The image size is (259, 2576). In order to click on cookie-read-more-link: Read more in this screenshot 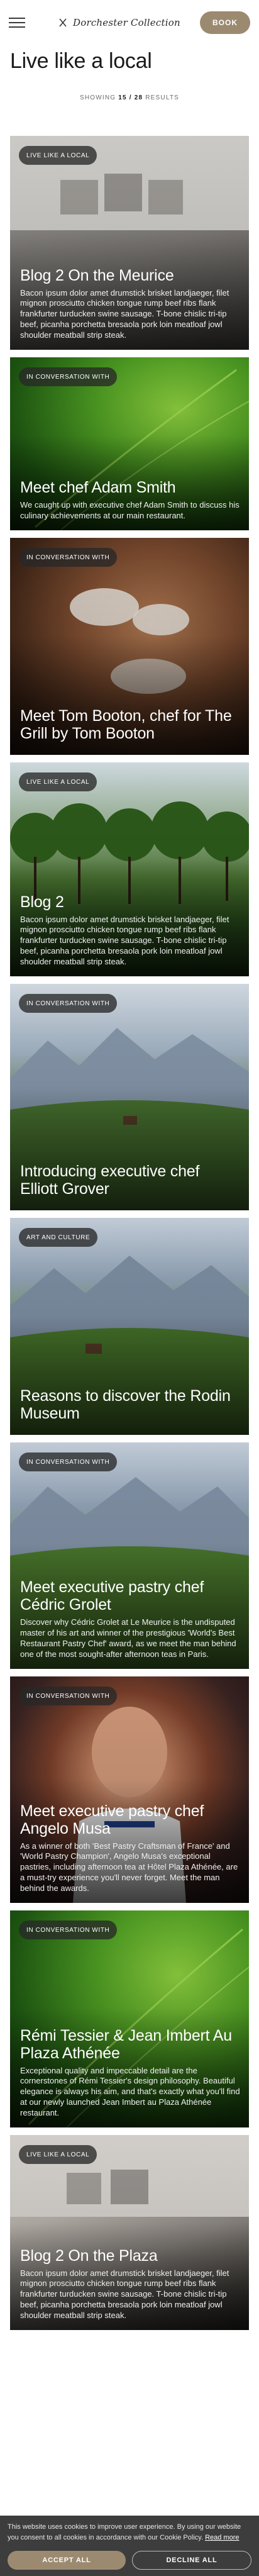, I will do `click(222, 2537)`.